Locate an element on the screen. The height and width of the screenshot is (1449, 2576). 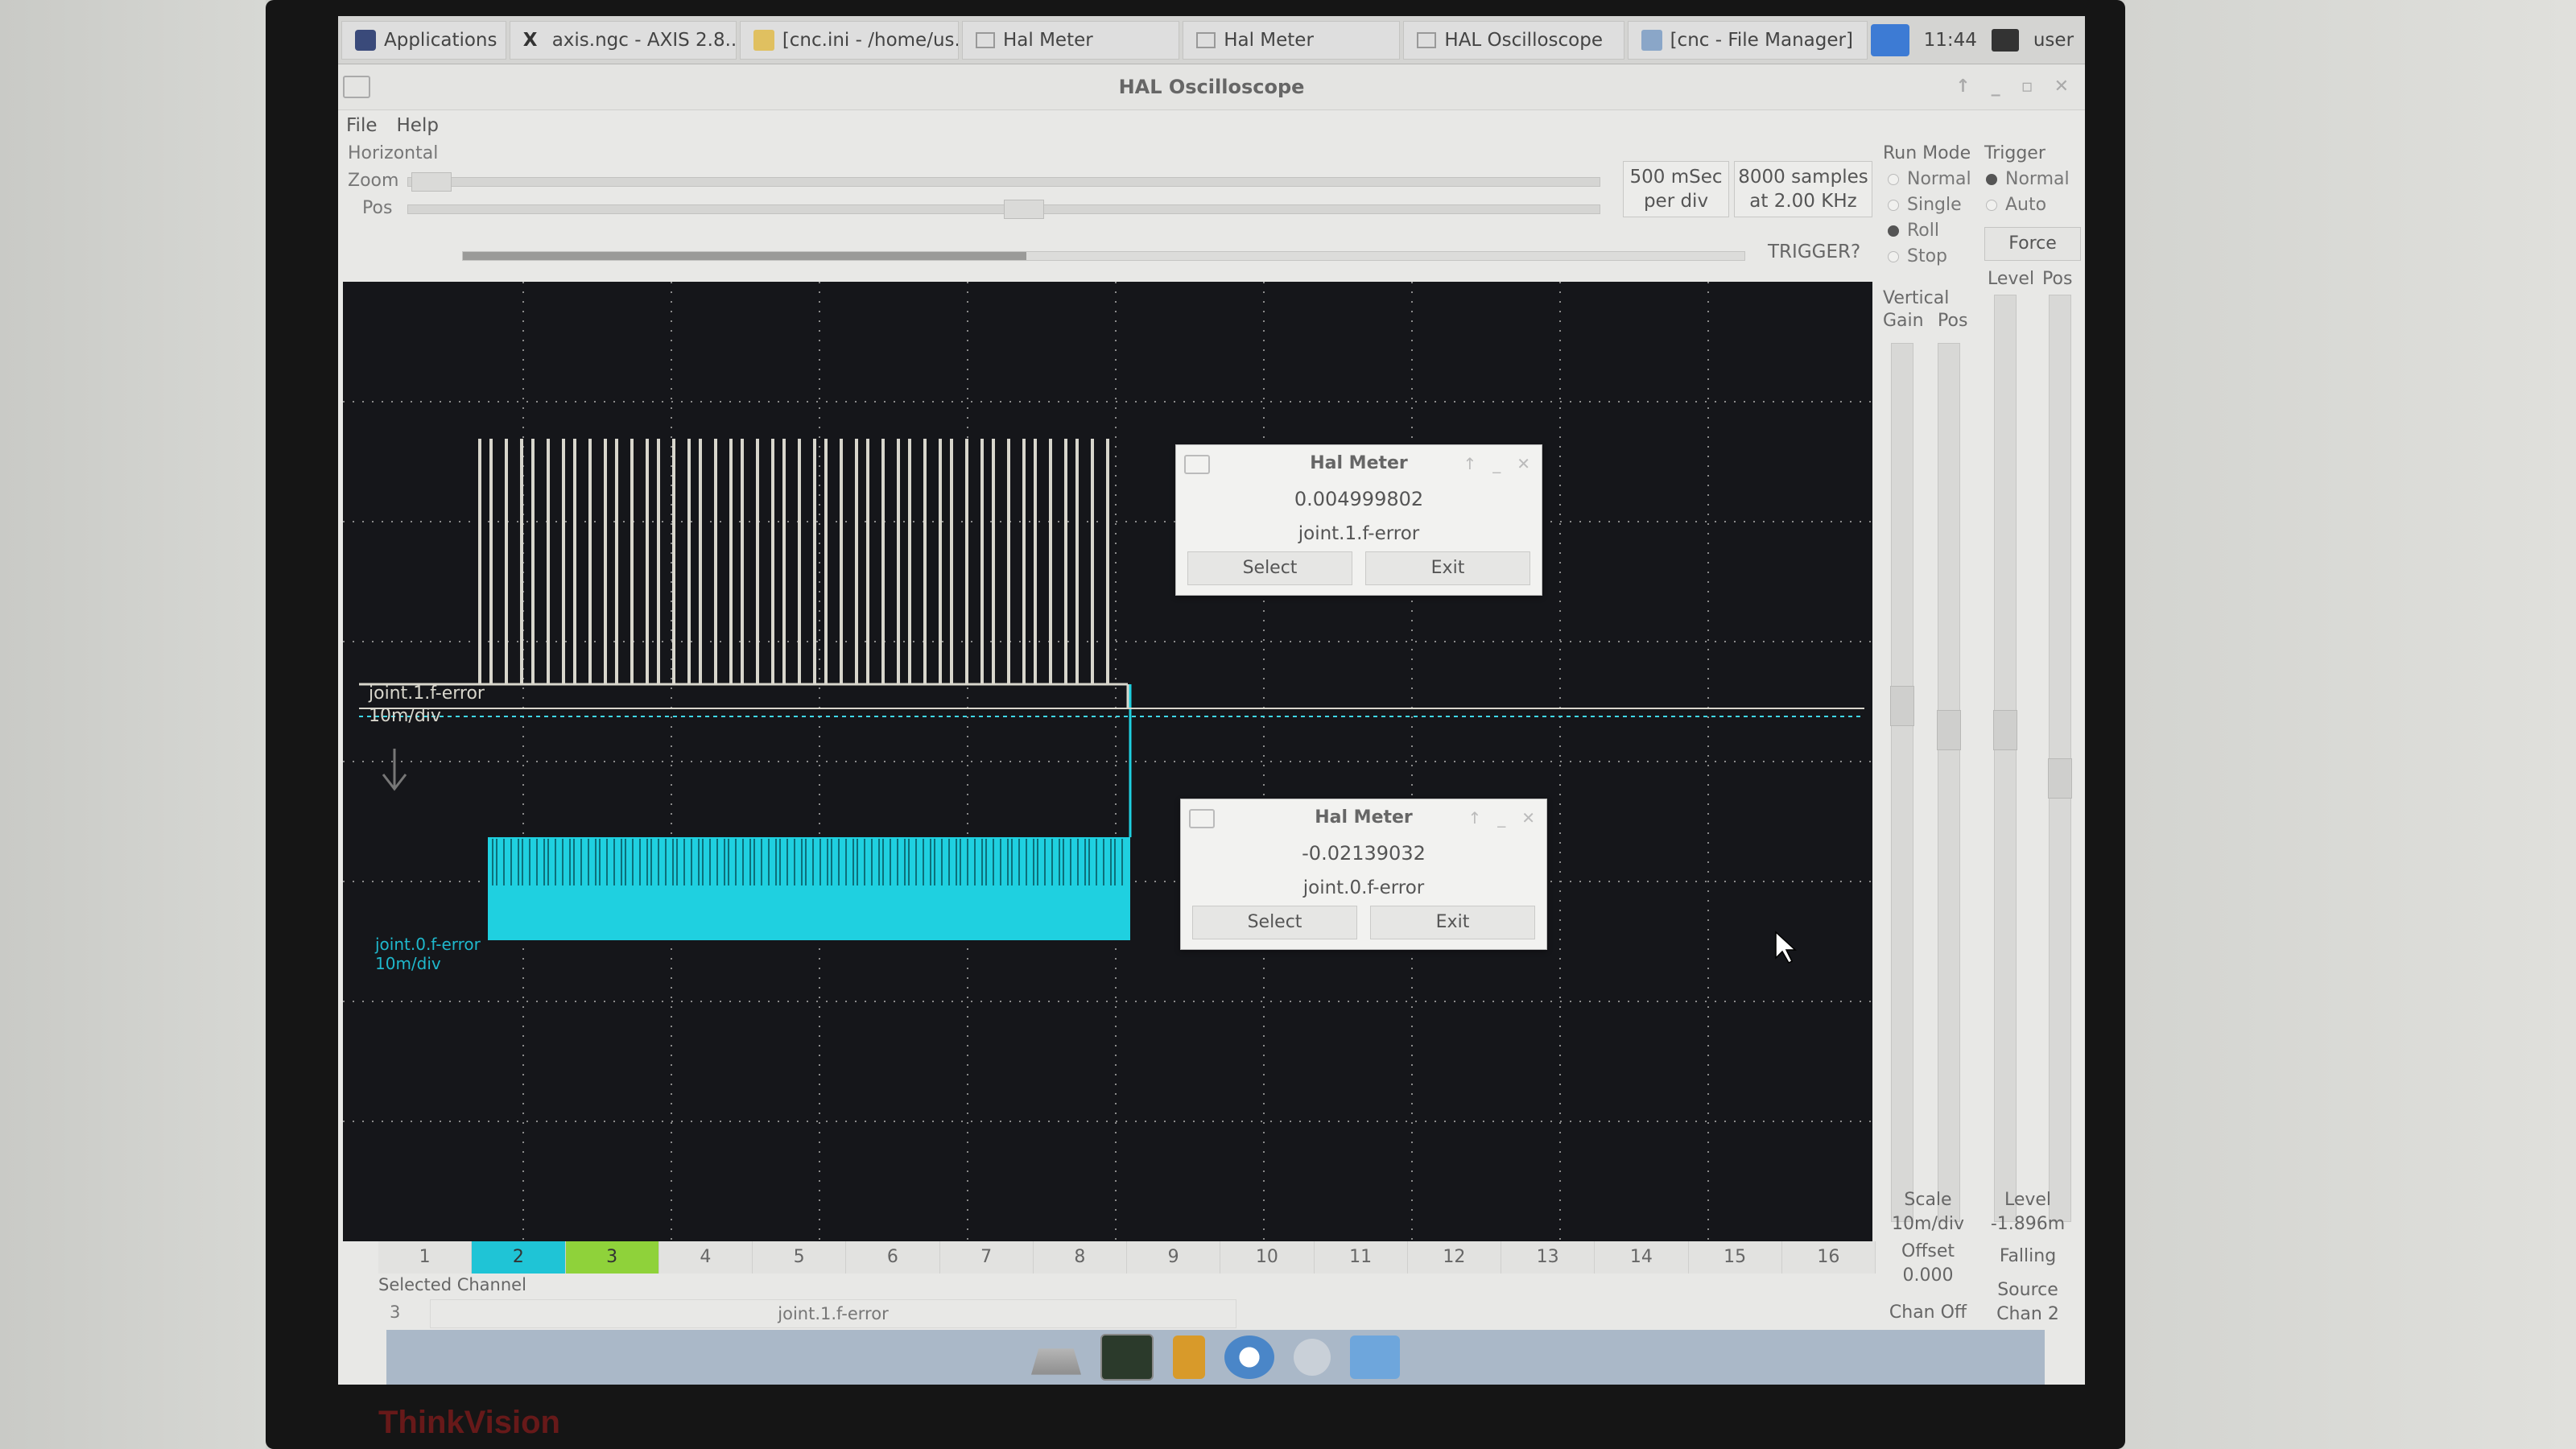
menu-file: File is located at coordinates (362, 126).